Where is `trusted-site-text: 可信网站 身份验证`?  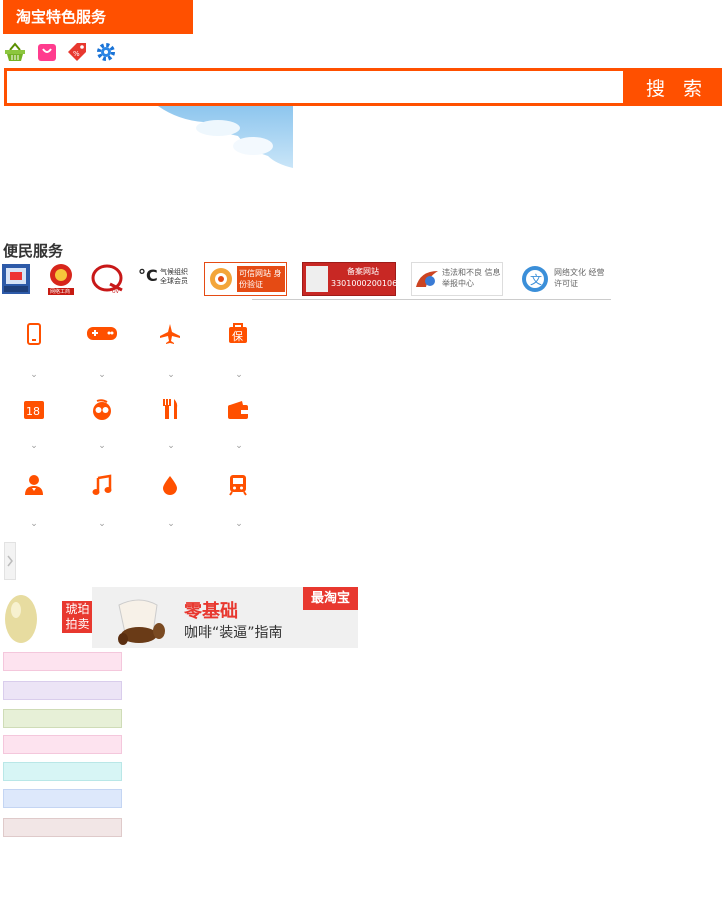 trusted-site-text: 可信网站 身份验证 is located at coordinates (260, 279).